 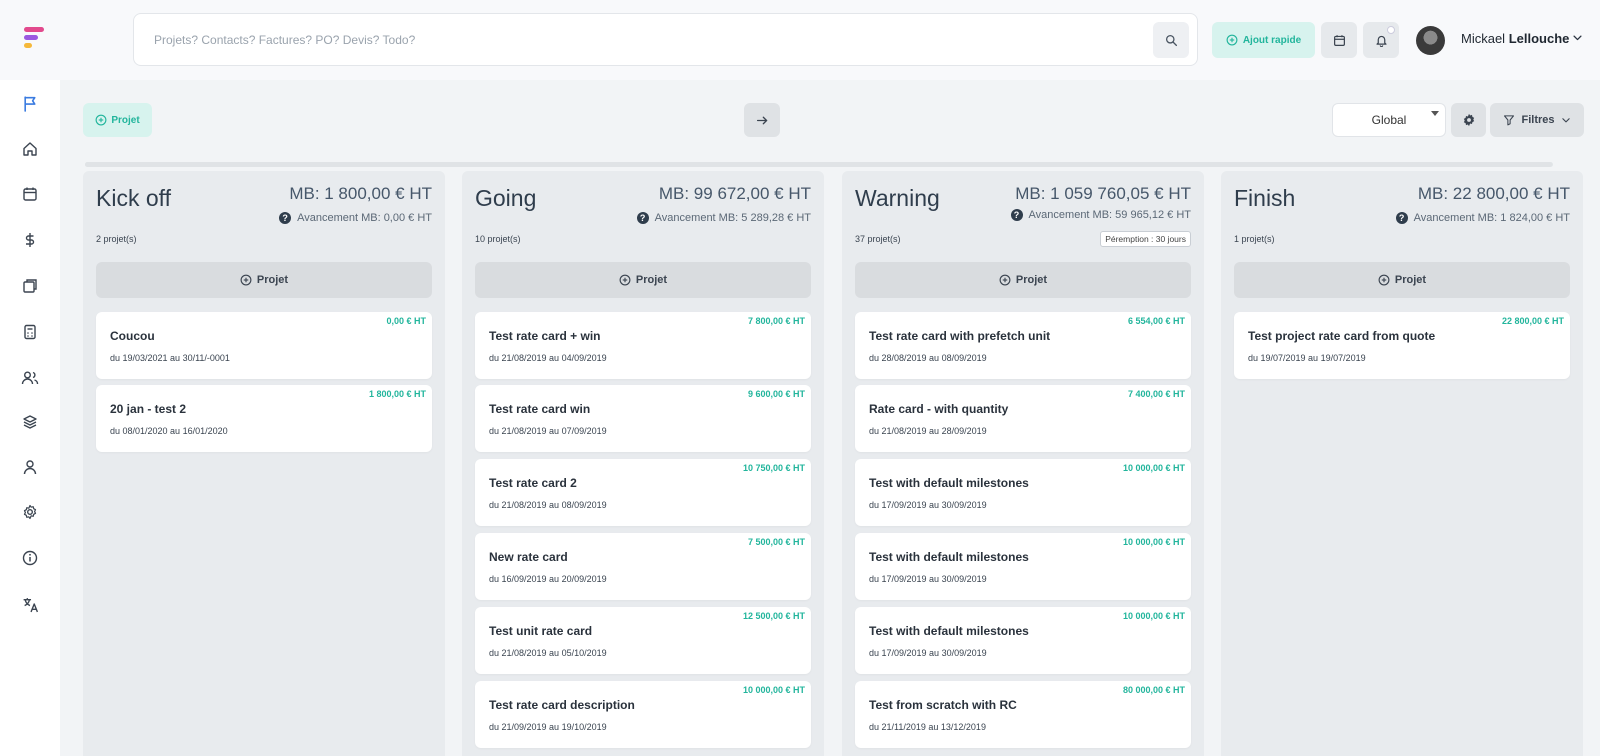 I want to click on scope-select-value: Global, so click(x=1389, y=120).